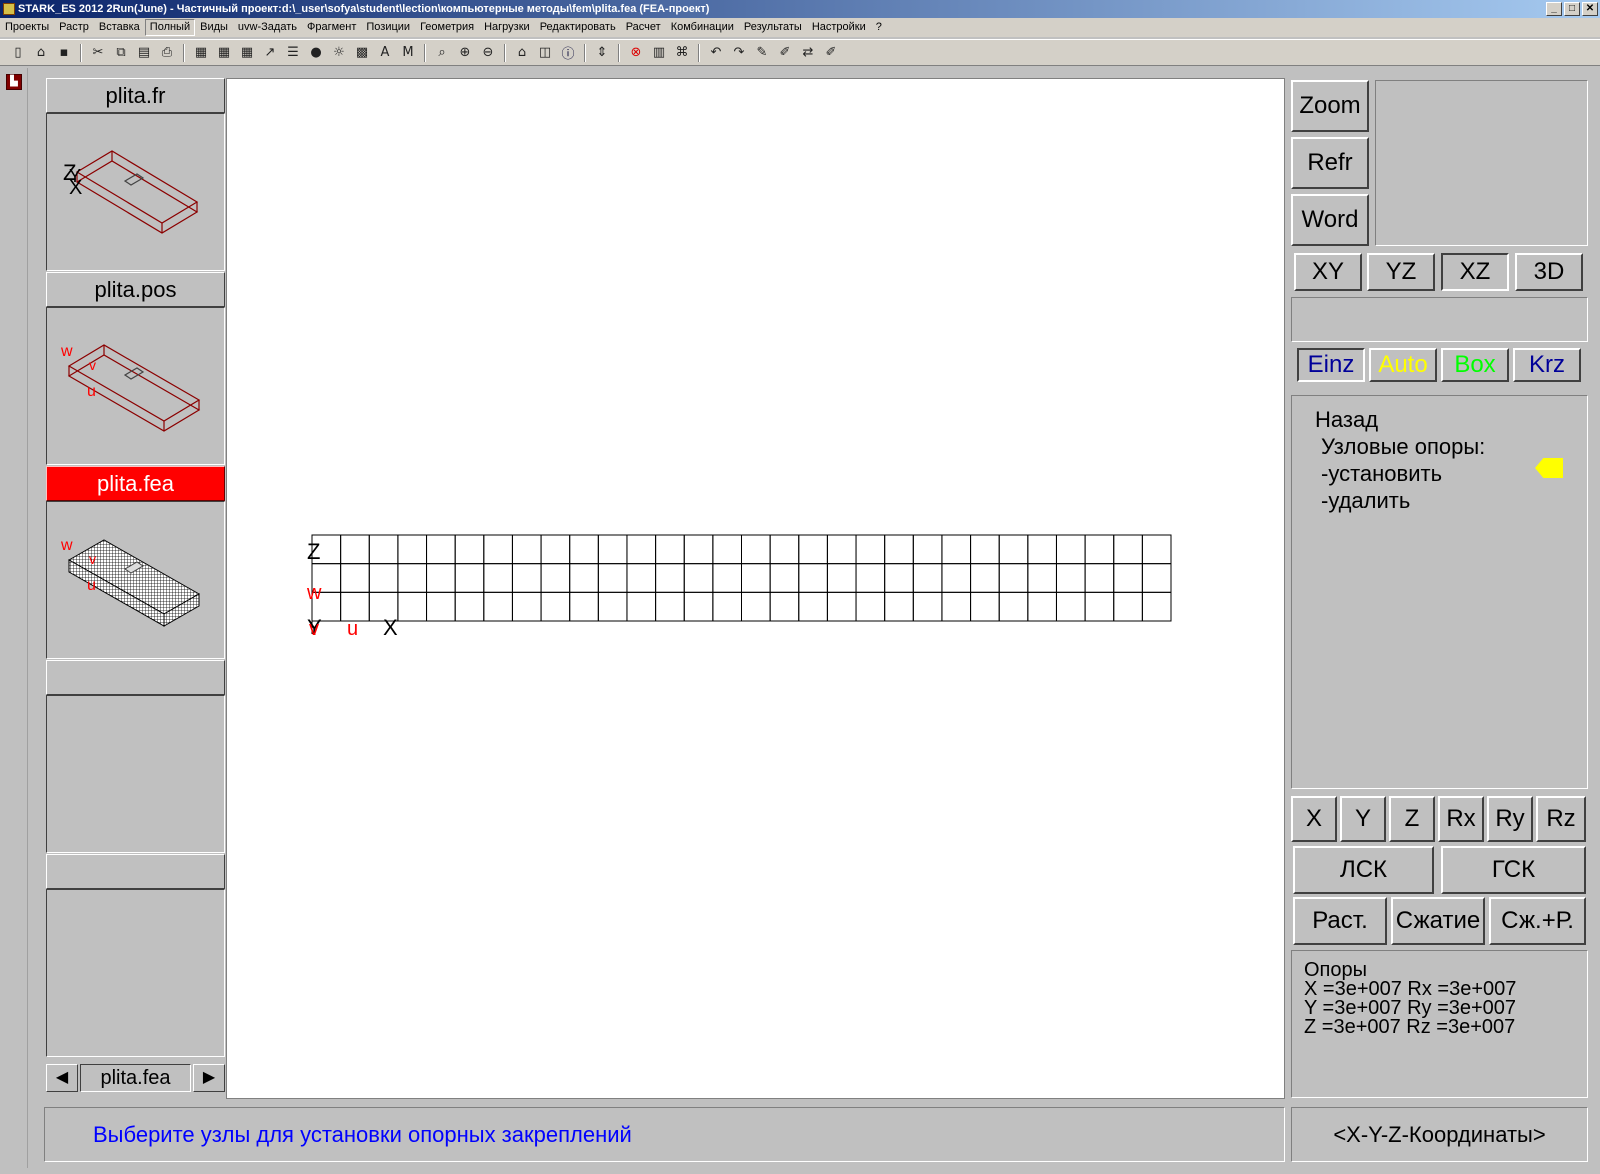 This screenshot has width=1600, height=1174. Describe the element at coordinates (447, 27) in the screenshot. I see `menu-item-8: Геометрия` at that location.